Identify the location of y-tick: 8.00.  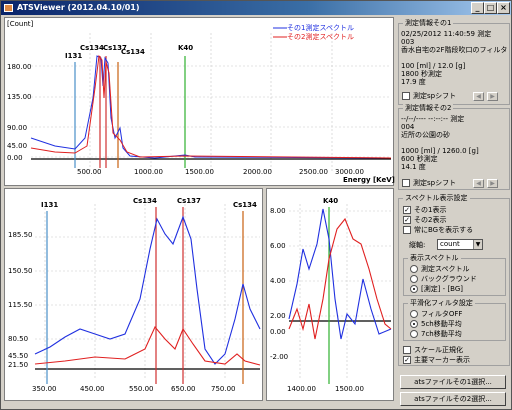
(278, 211).